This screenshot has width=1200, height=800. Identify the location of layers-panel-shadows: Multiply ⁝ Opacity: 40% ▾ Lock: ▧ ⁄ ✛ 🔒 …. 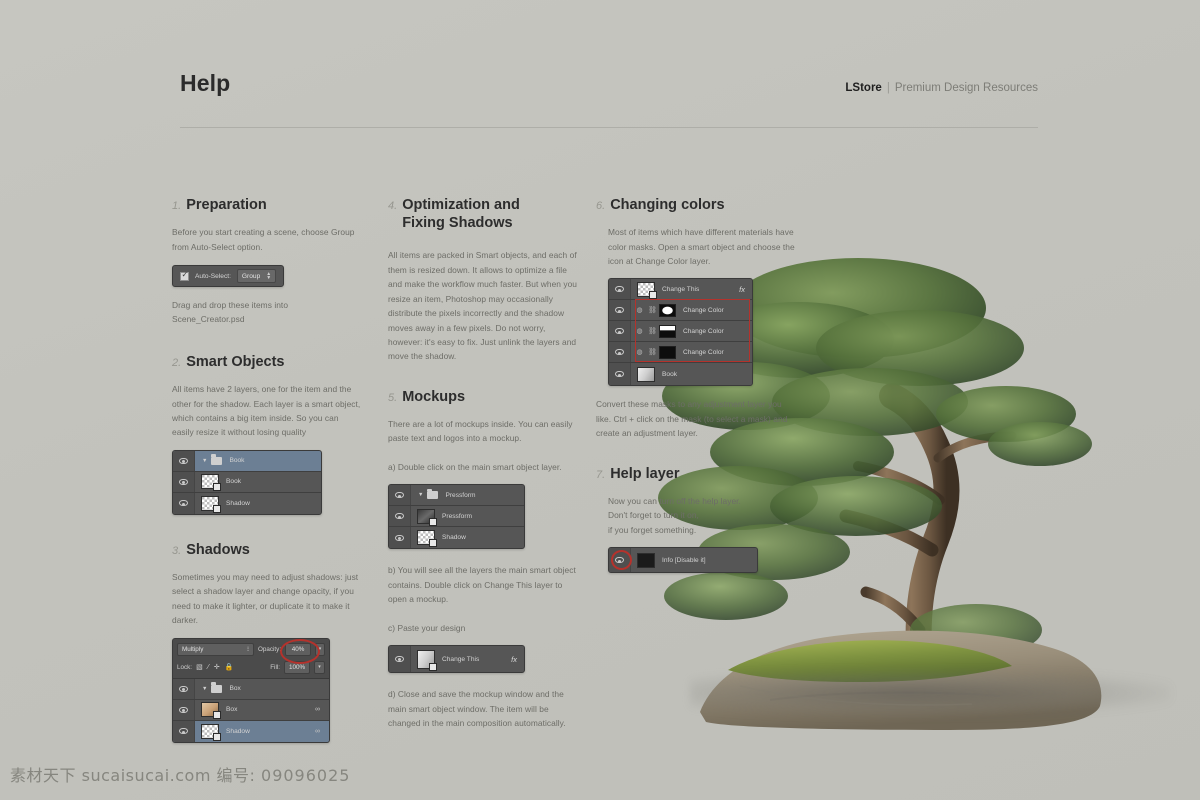
(251, 690).